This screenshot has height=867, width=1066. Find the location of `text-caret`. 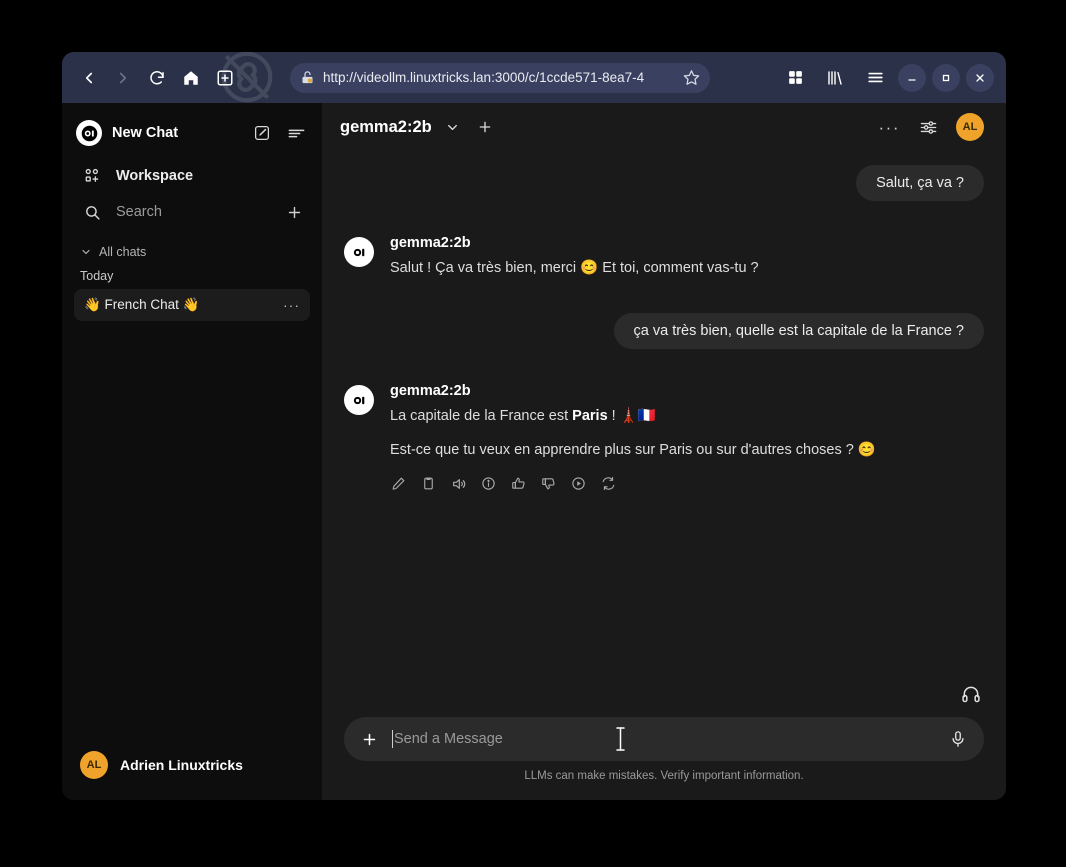

text-caret is located at coordinates (392, 739).